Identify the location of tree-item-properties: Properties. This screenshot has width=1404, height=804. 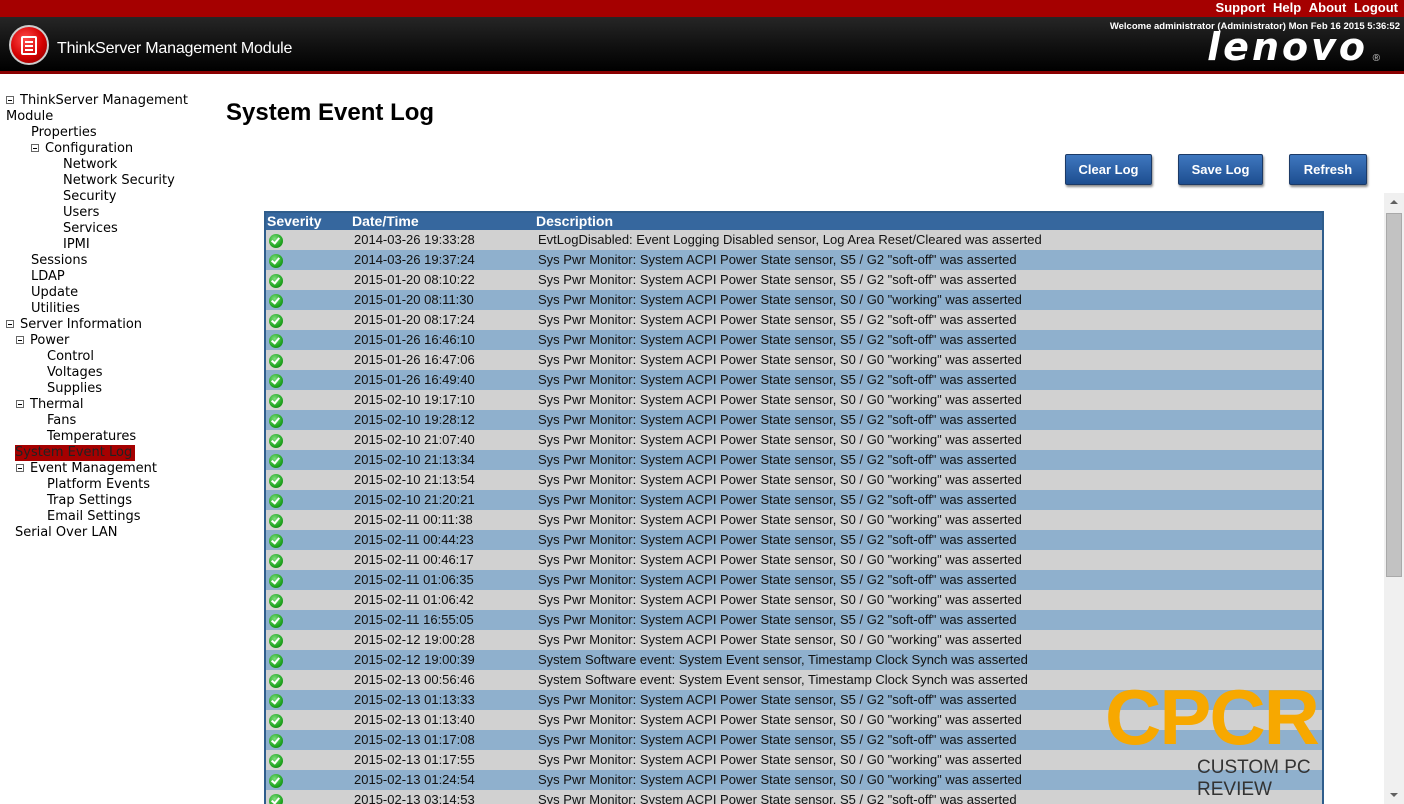
(64, 133).